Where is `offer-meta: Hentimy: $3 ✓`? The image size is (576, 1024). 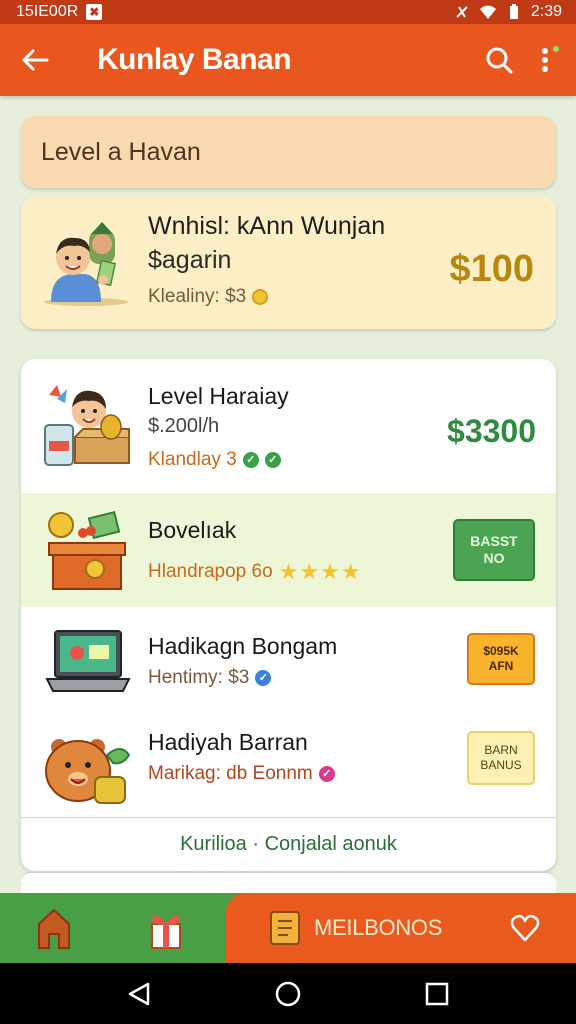
offer-meta: Hentimy: $3 ✓ is located at coordinates (210, 678).